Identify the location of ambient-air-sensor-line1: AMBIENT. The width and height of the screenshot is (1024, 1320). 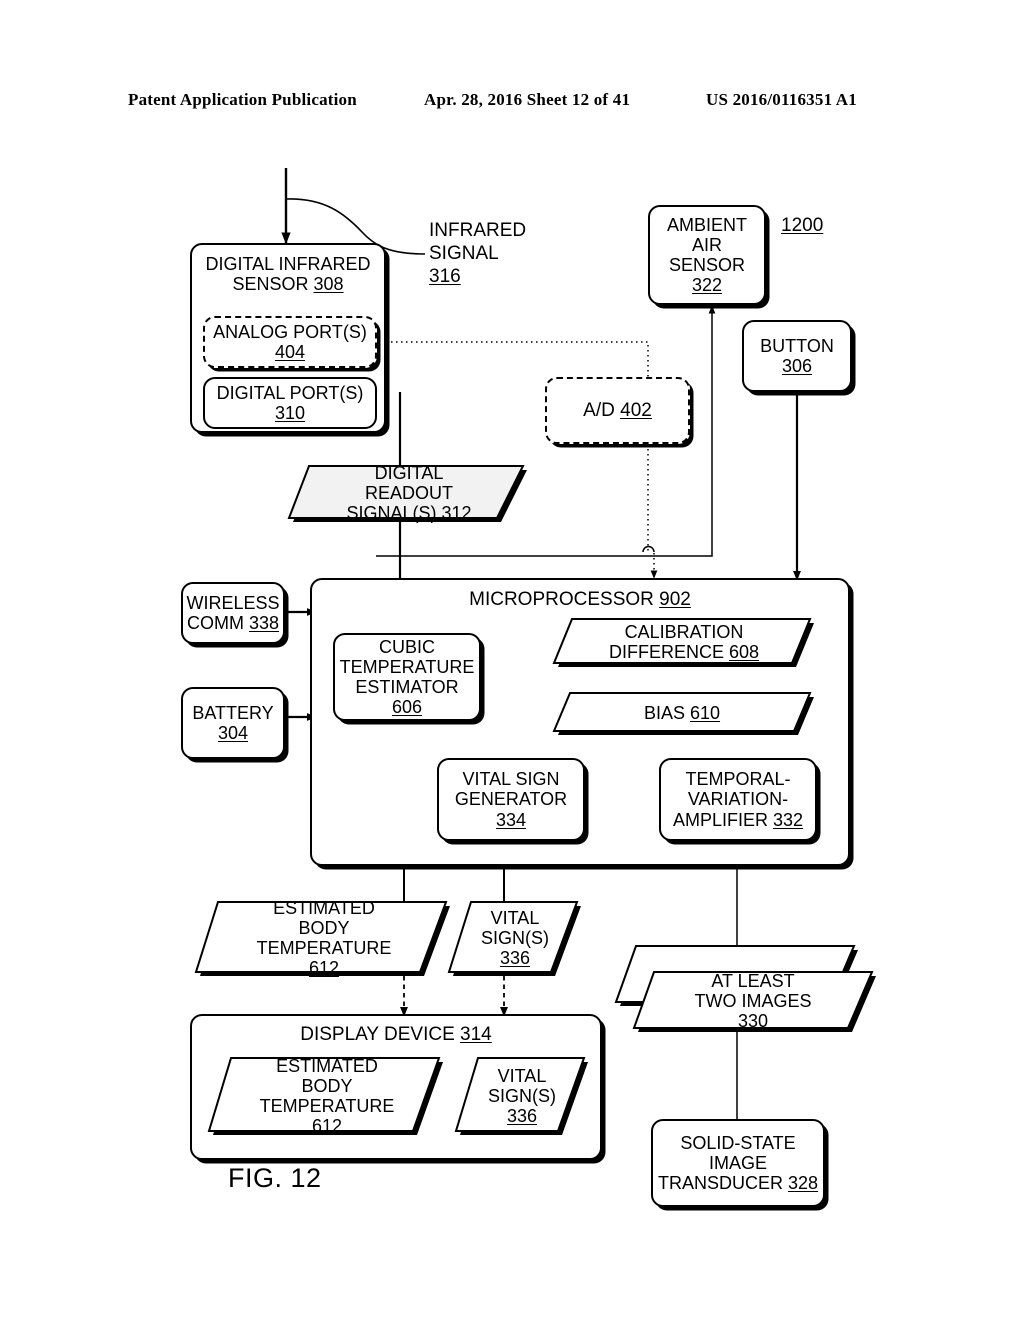
(706, 224).